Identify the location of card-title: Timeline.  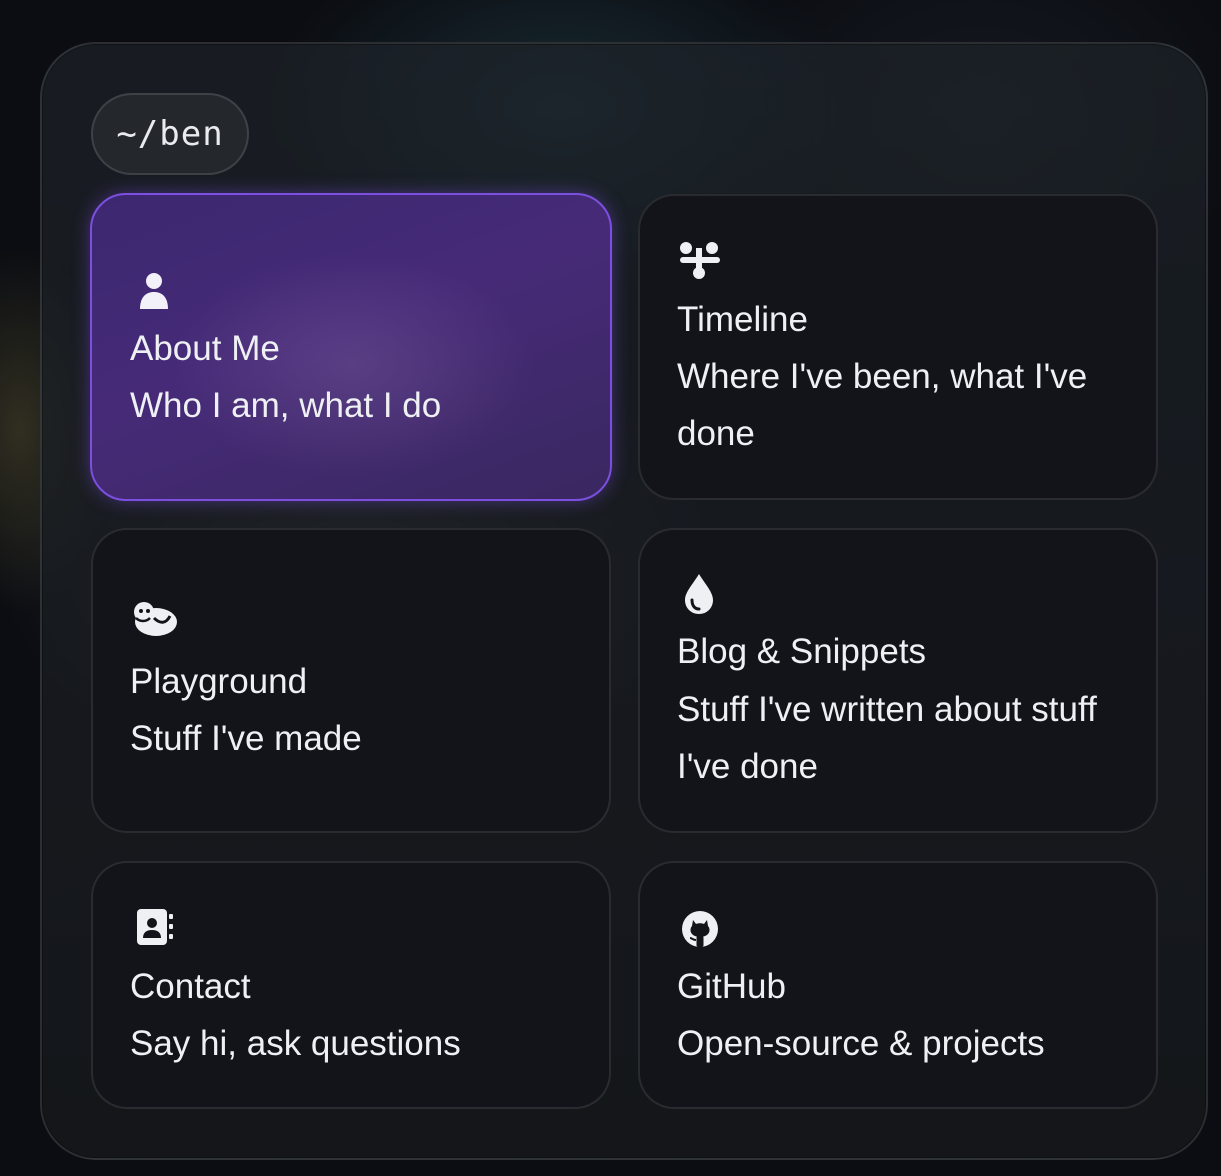
(742, 319).